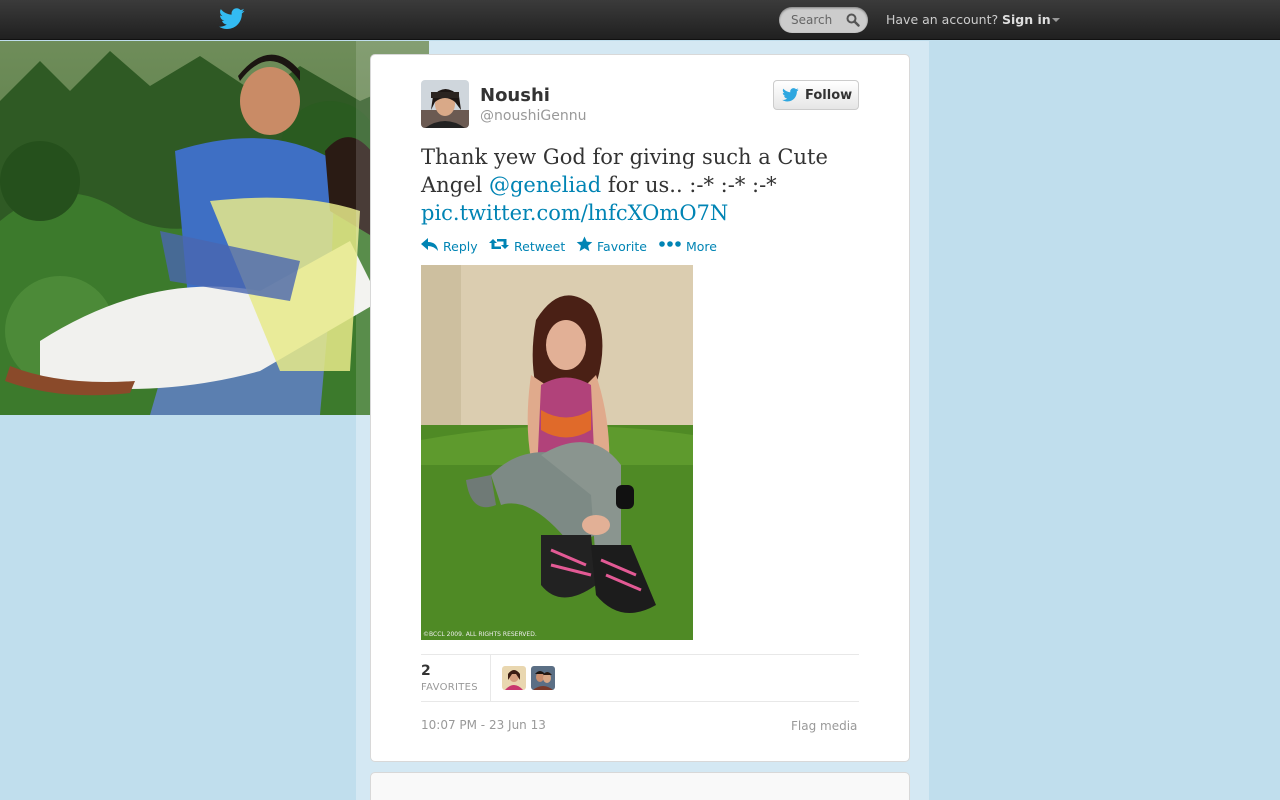 This screenshot has height=800, width=1280. I want to click on retweet-icon, so click(499, 244).